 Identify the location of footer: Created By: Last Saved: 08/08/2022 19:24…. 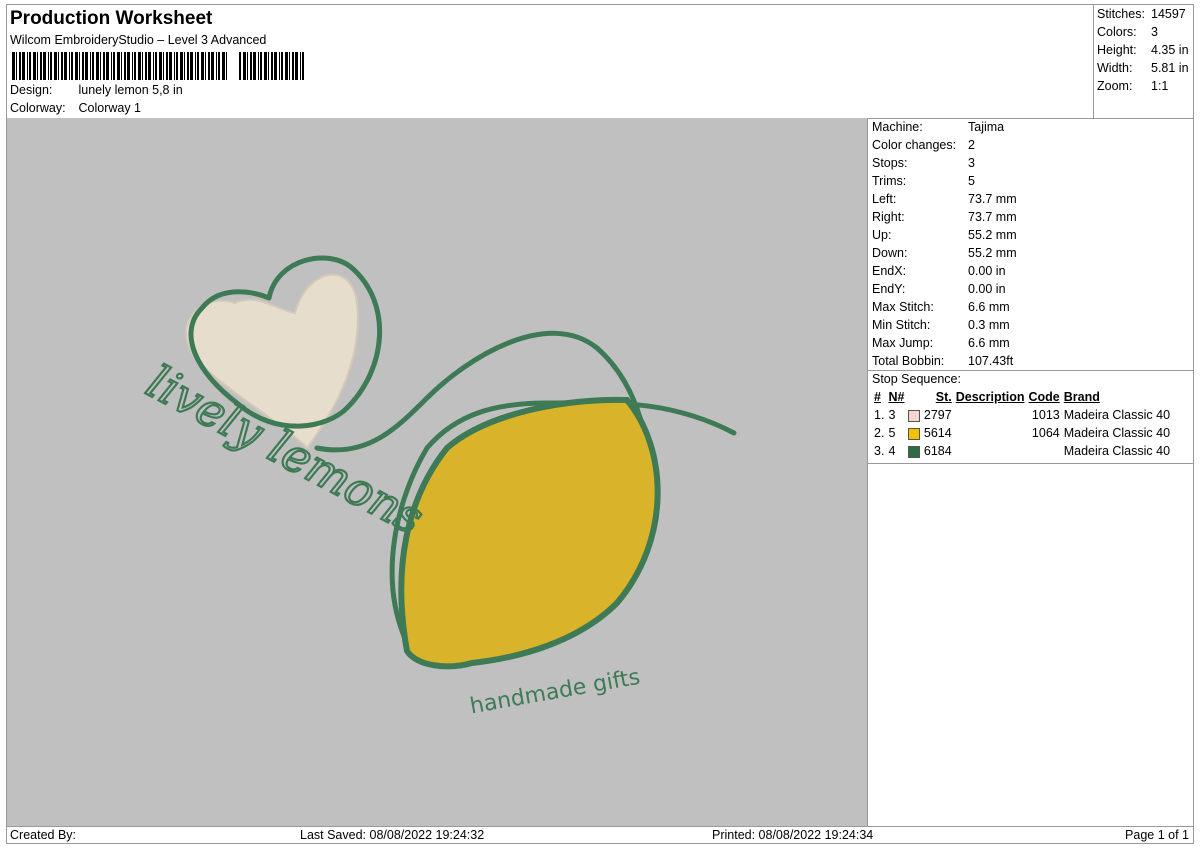
(600, 835).